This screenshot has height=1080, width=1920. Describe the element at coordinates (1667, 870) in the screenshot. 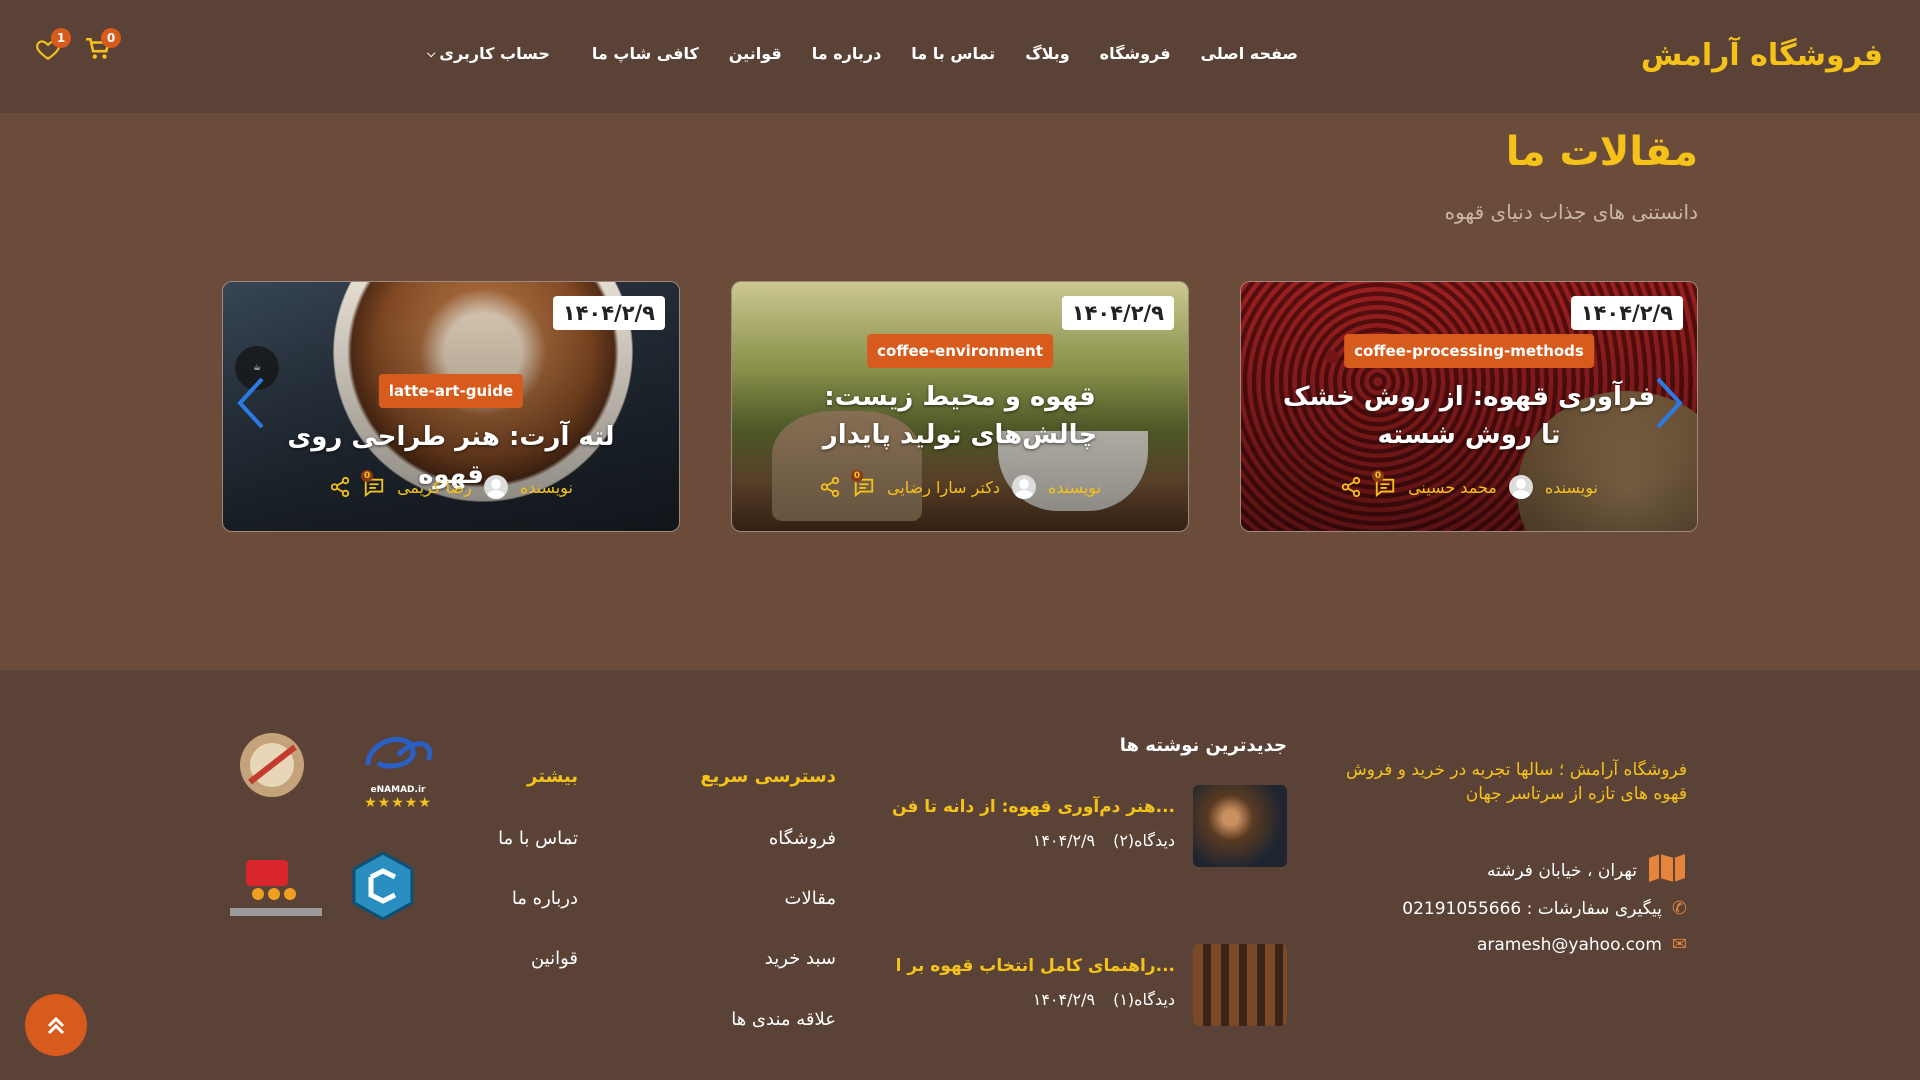

I see `map-icon` at that location.